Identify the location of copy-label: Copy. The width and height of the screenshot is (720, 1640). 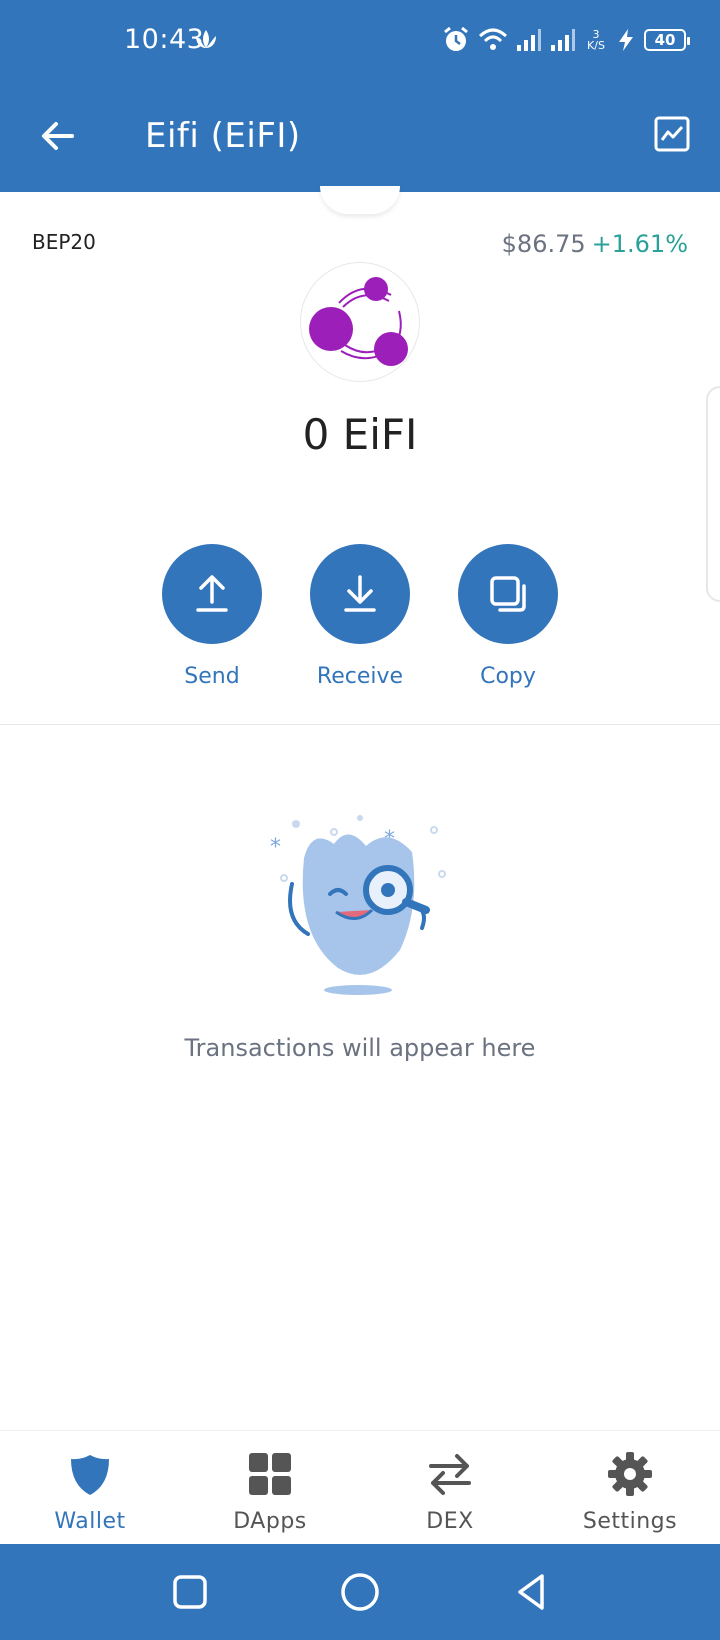
(508, 676).